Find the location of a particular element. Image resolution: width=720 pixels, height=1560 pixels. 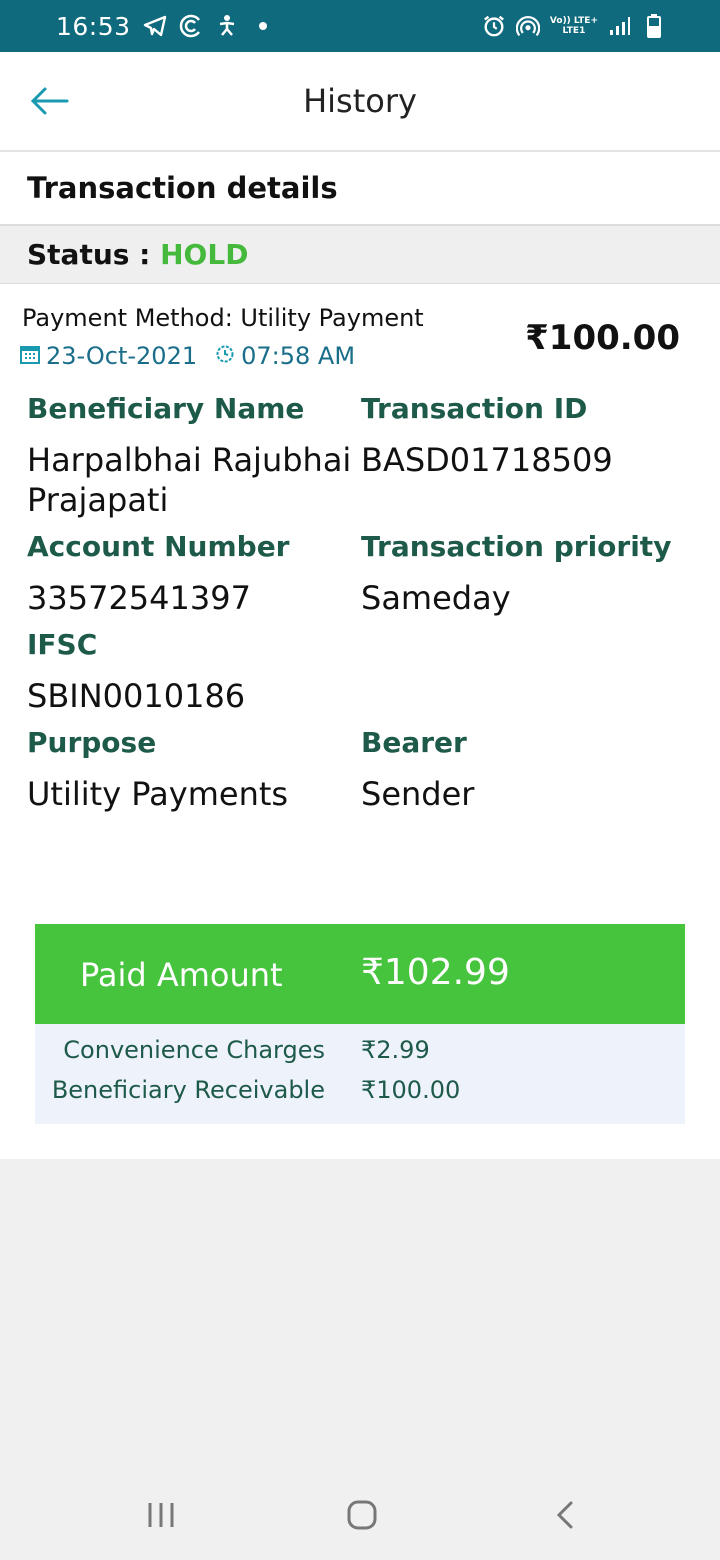

status-label: Status : is located at coordinates (94, 254).